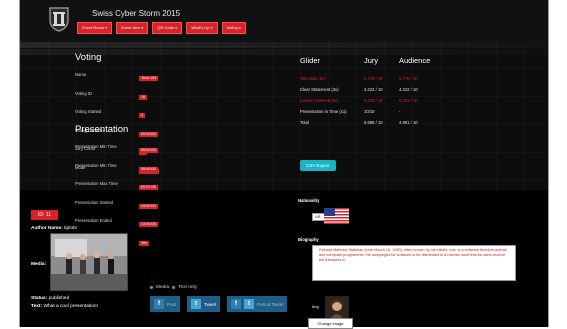 This screenshot has height=329, width=567. What do you see at coordinates (319, 89) in the screenshot?
I see `row-label: Clear Statement (3x)` at bounding box center [319, 89].